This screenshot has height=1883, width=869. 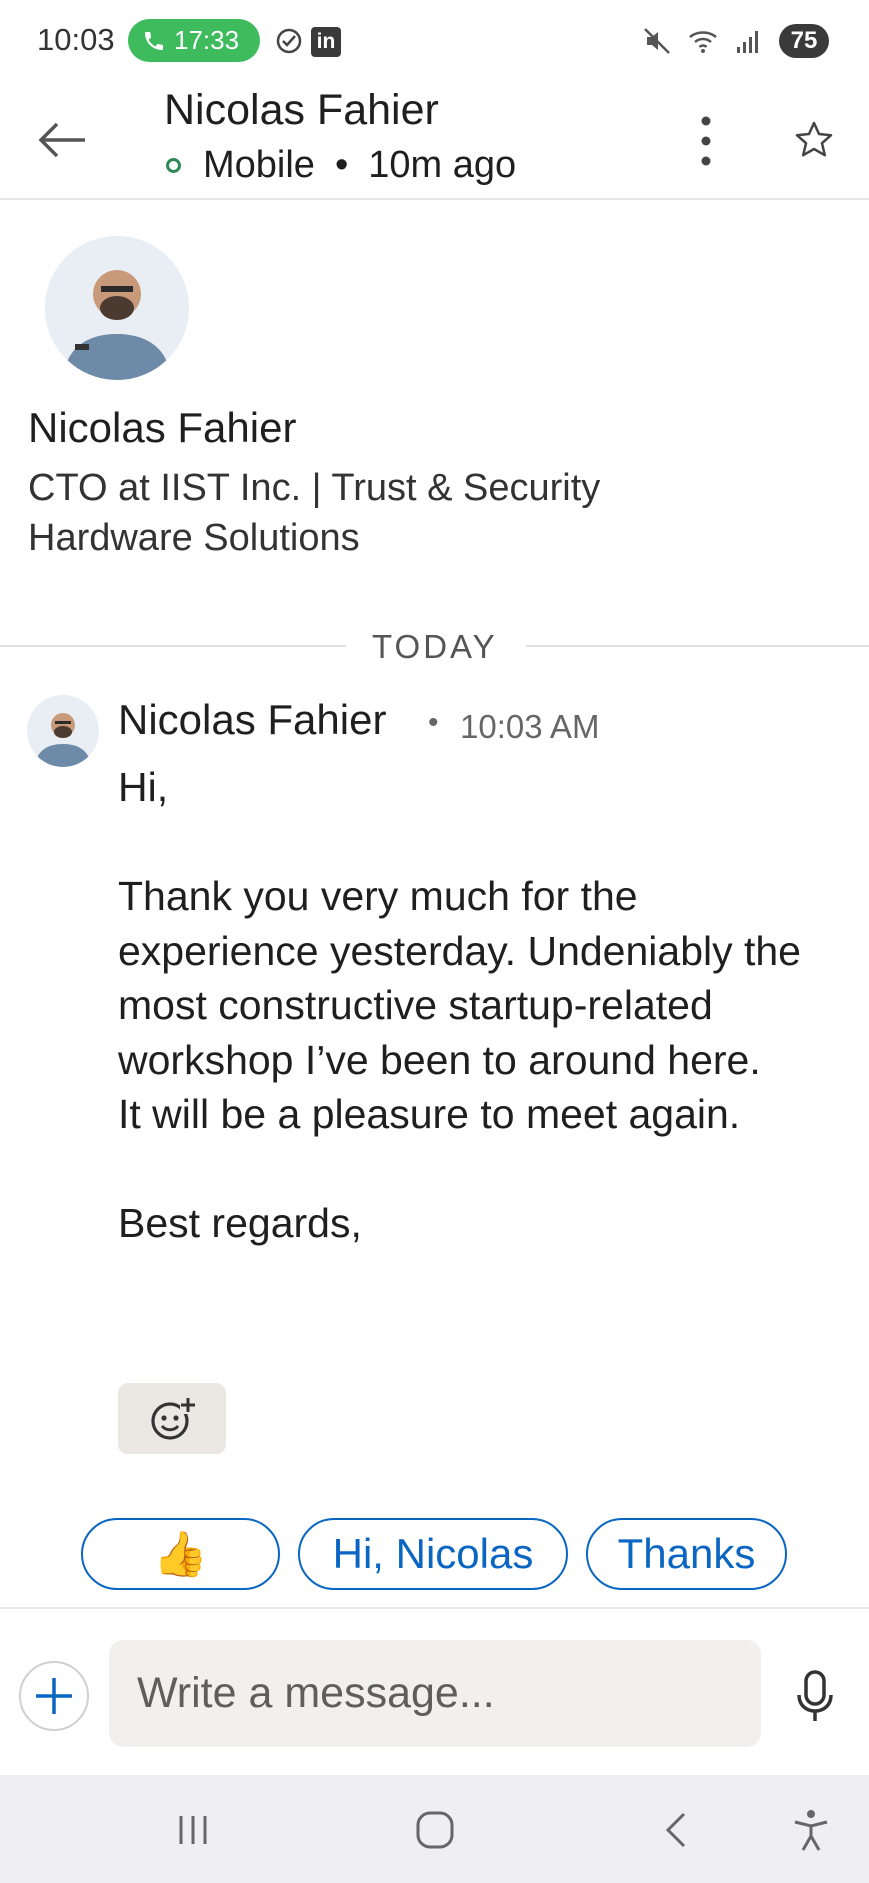 I want to click on message-line: Best regards,, so click(x=240, y=1223).